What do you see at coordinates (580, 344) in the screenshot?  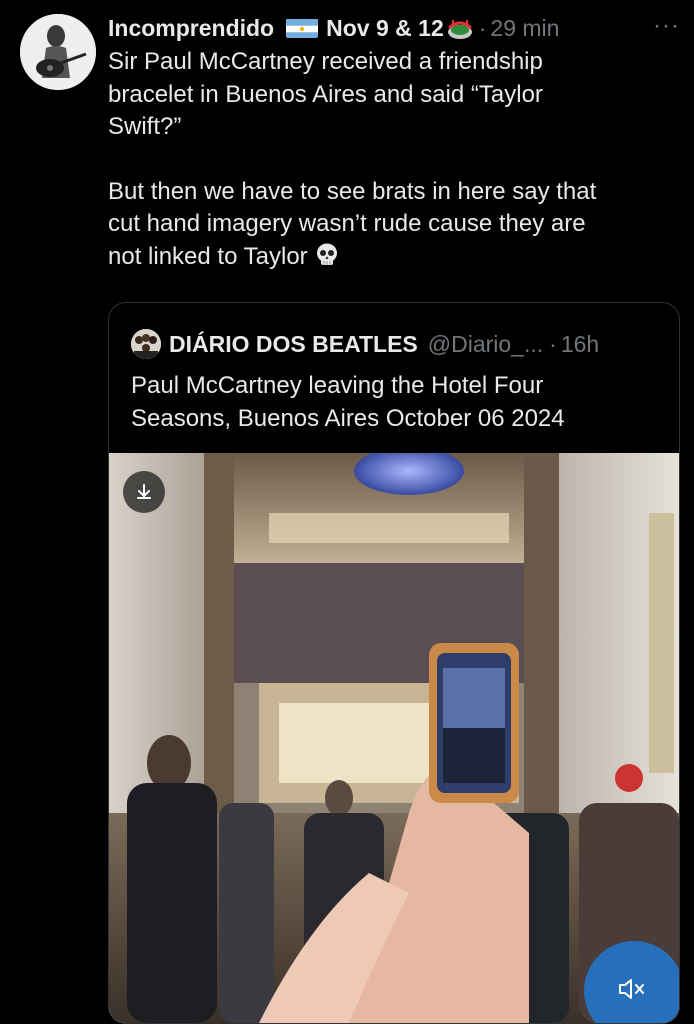 I see `quoted-timestamp: 16h` at bounding box center [580, 344].